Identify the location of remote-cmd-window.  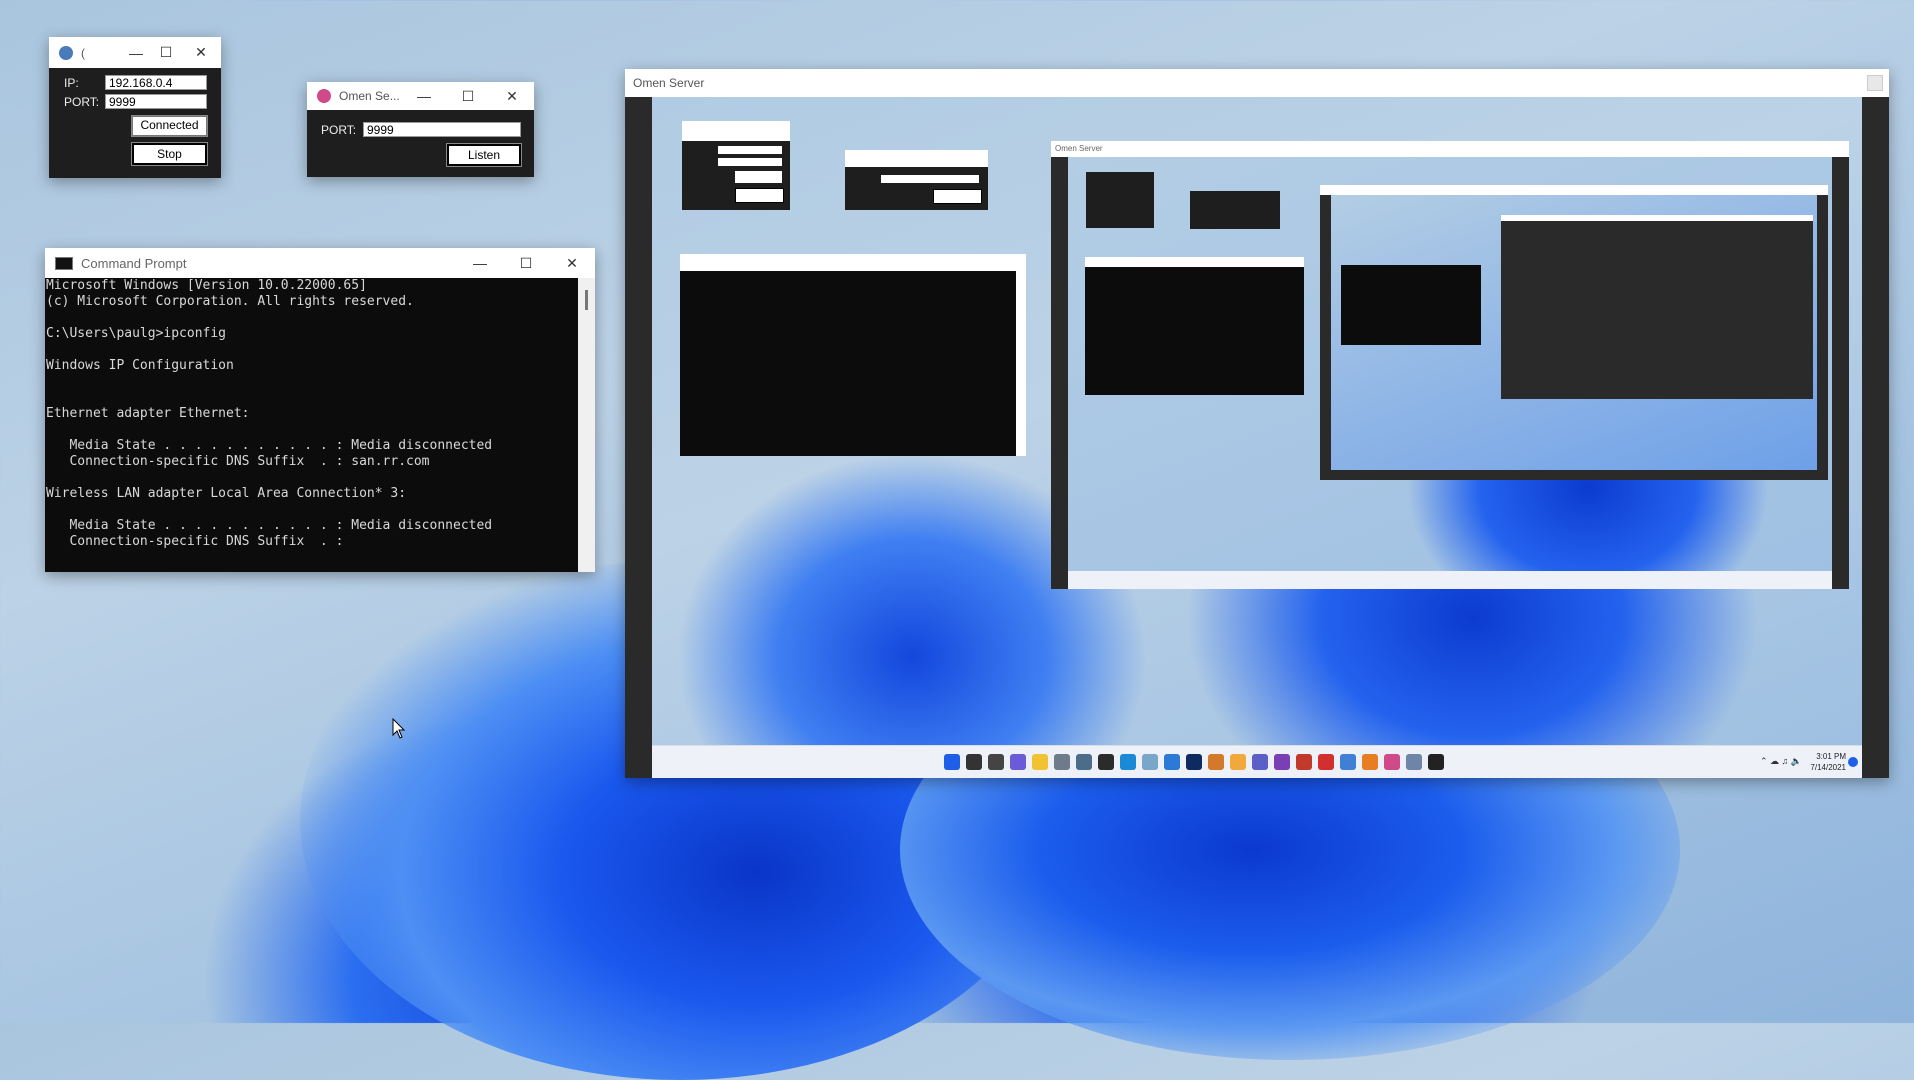
(853, 355).